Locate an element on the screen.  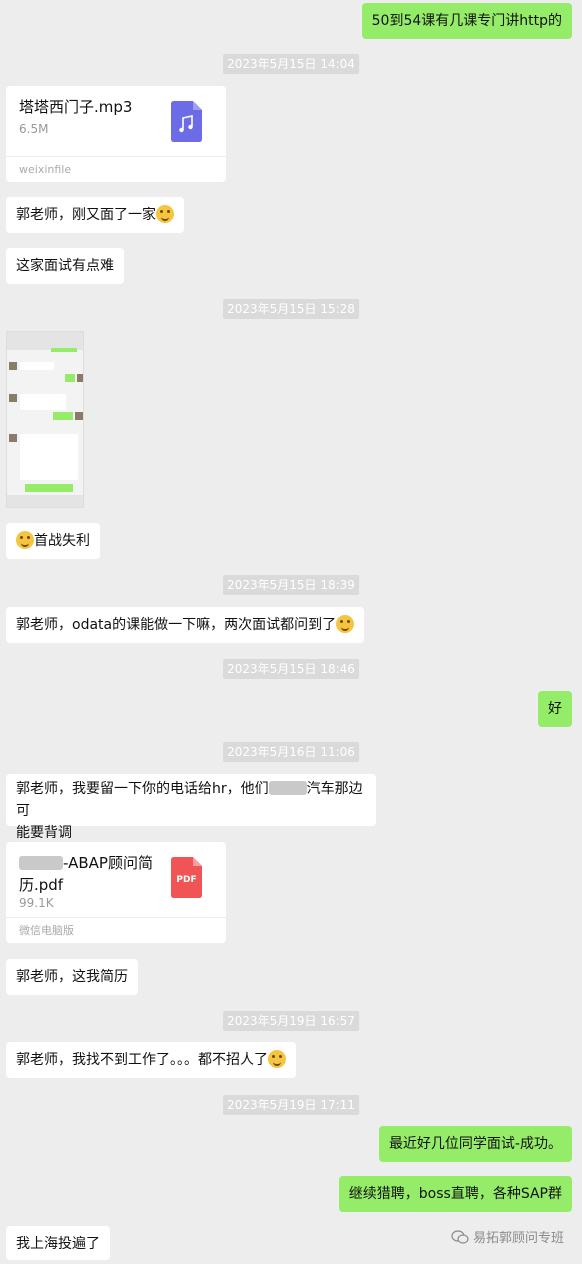
file-name: 塔塔西门子.mp3 is located at coordinates (76, 107).